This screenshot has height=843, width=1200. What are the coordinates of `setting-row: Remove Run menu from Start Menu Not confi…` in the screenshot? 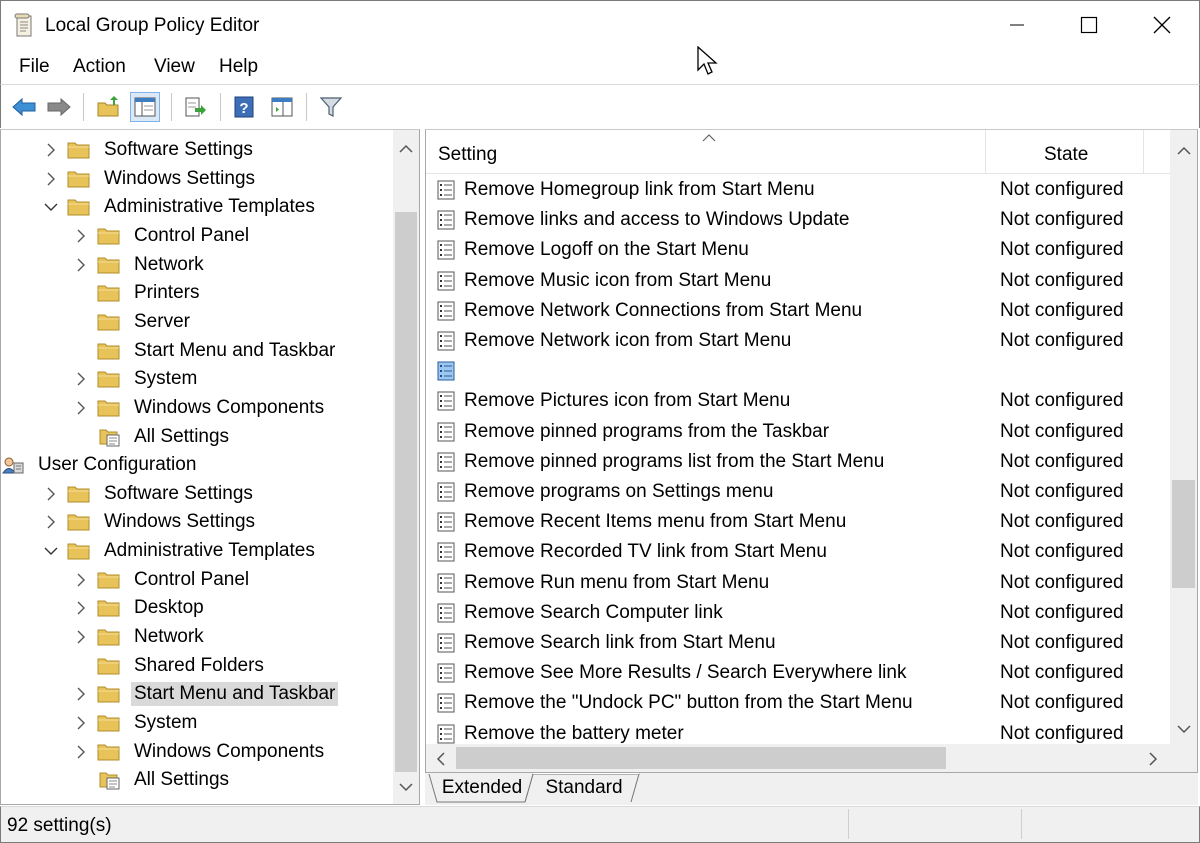 It's located at (799, 583).